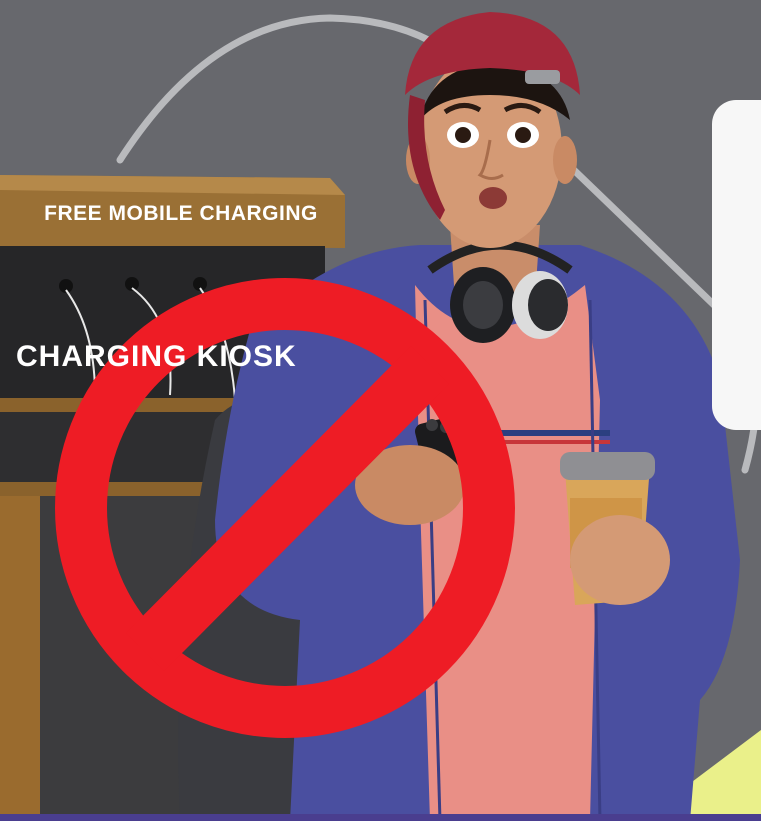 Image resolution: width=761 pixels, height=821 pixels. Describe the element at coordinates (380, 817) in the screenshot. I see `bottom-band` at that location.